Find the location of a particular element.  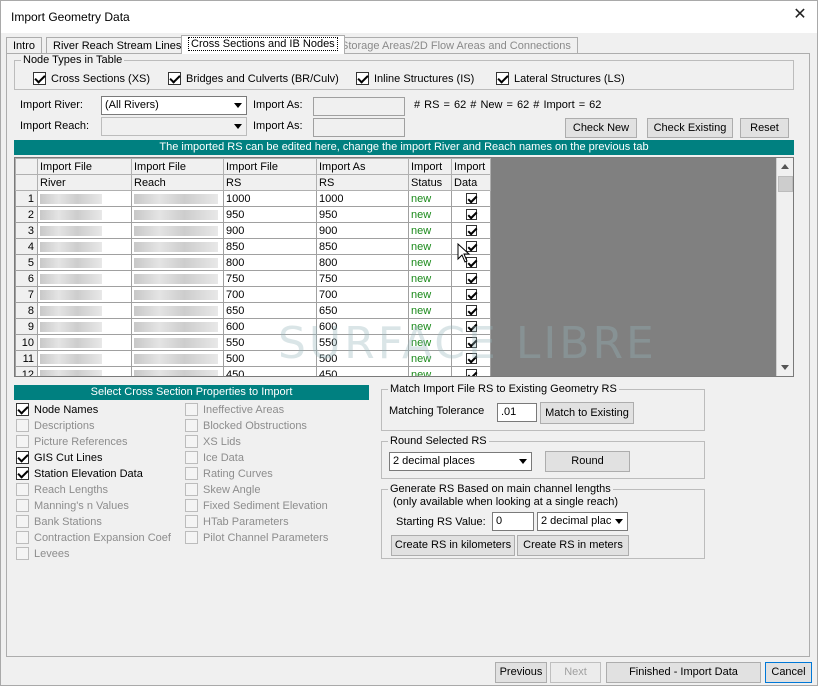

create-rs-m-button: Create RS in meters is located at coordinates (573, 545).